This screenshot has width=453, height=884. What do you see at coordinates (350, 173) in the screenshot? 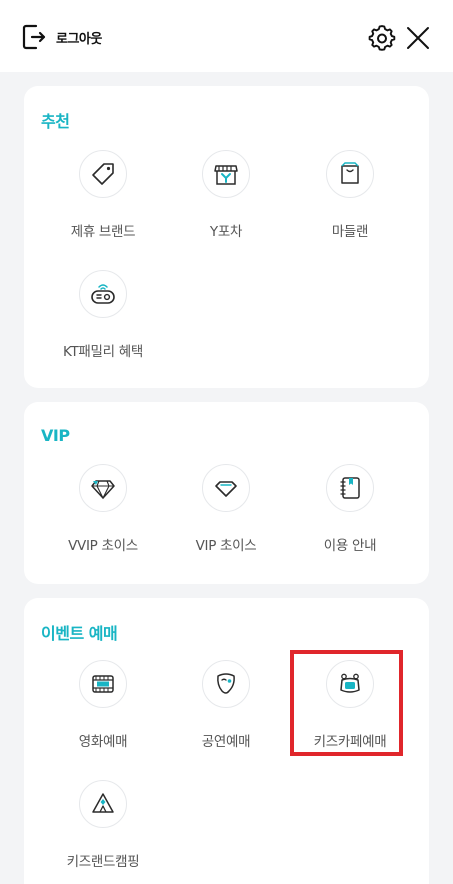
I see `shopping-bag-icon` at bounding box center [350, 173].